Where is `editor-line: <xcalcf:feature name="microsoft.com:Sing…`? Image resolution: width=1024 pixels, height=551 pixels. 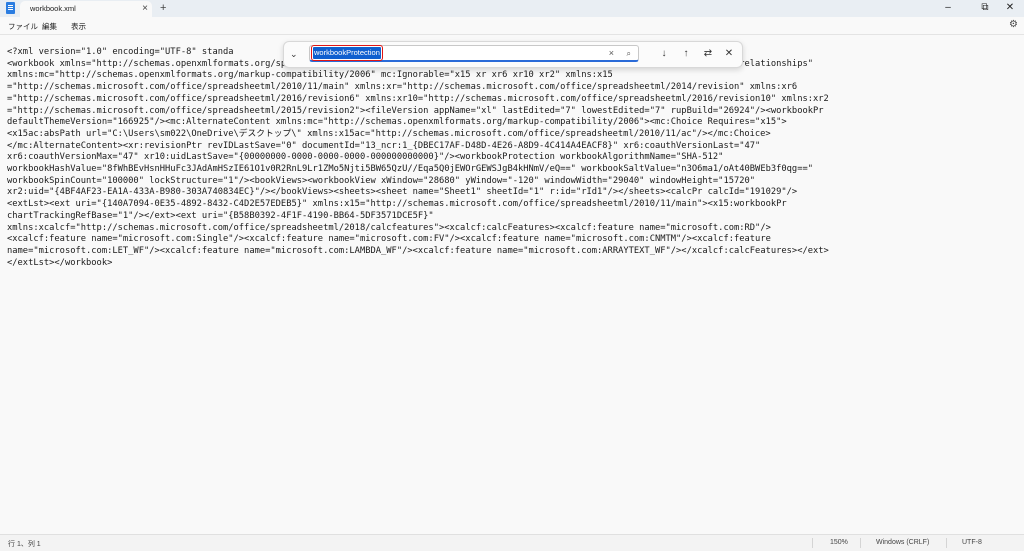
editor-line: <xcalcf:feature name="microsoft.com:Sing… is located at coordinates (389, 239).